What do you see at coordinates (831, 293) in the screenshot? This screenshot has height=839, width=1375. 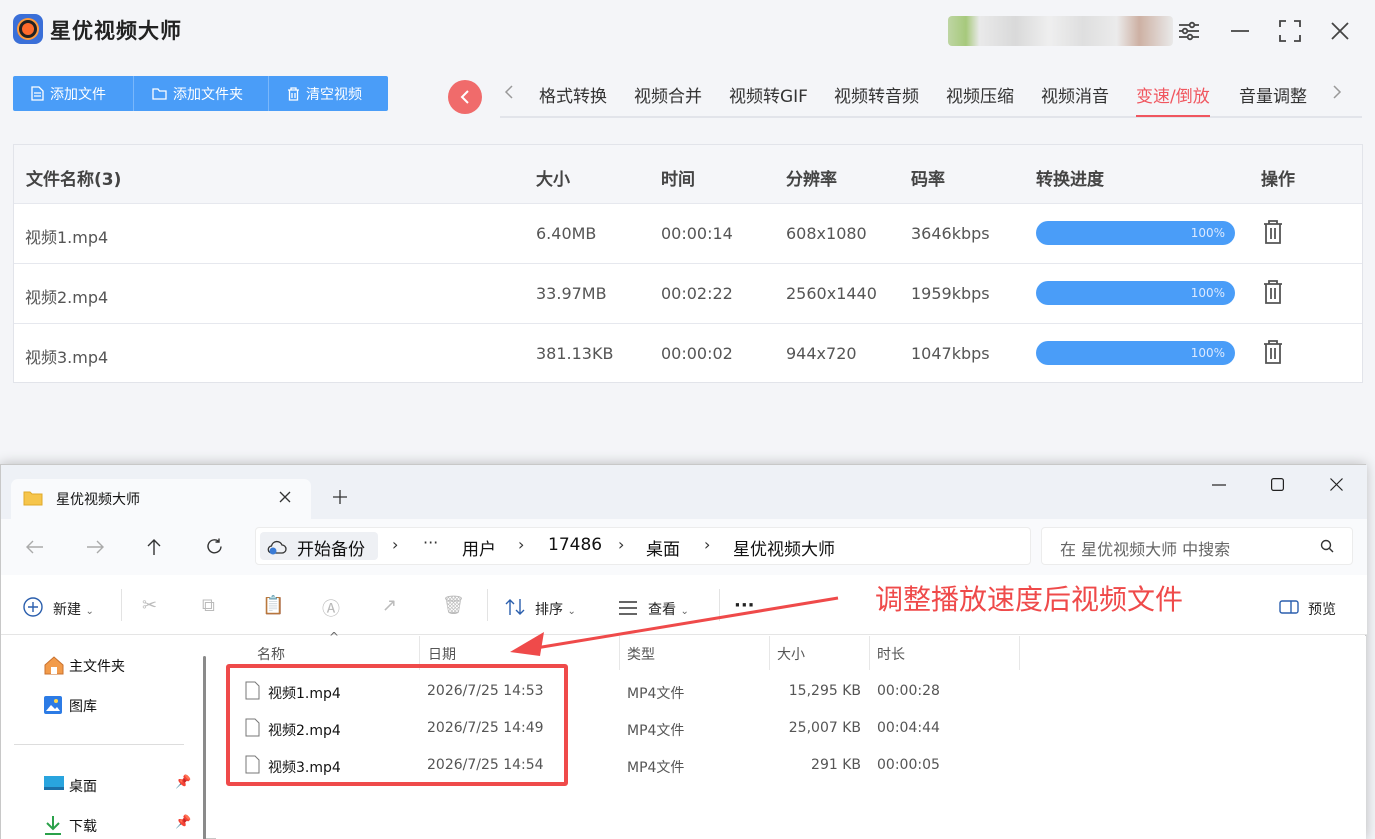 I see `row-resolution: 2560x1440` at bounding box center [831, 293].